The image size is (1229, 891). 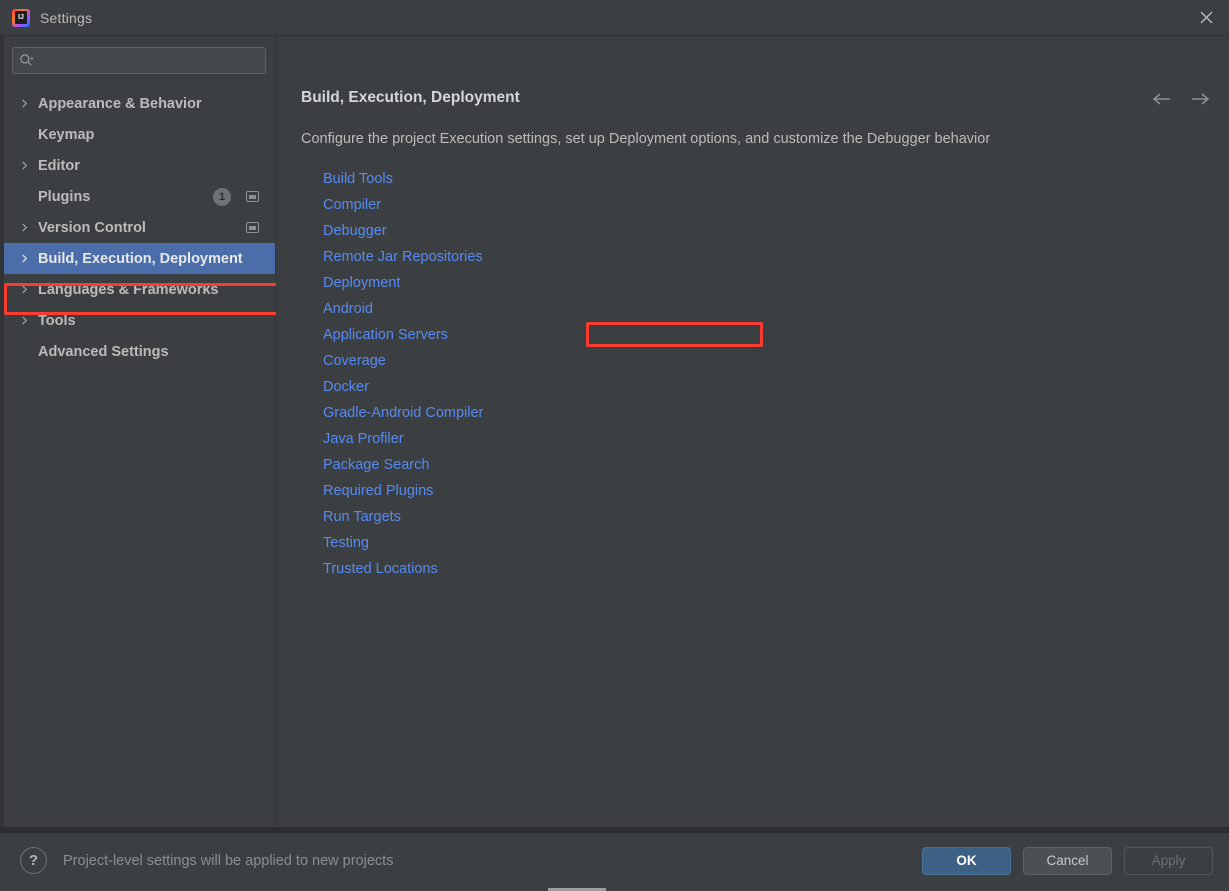 I want to click on navigation-arrows, so click(x=1181, y=99).